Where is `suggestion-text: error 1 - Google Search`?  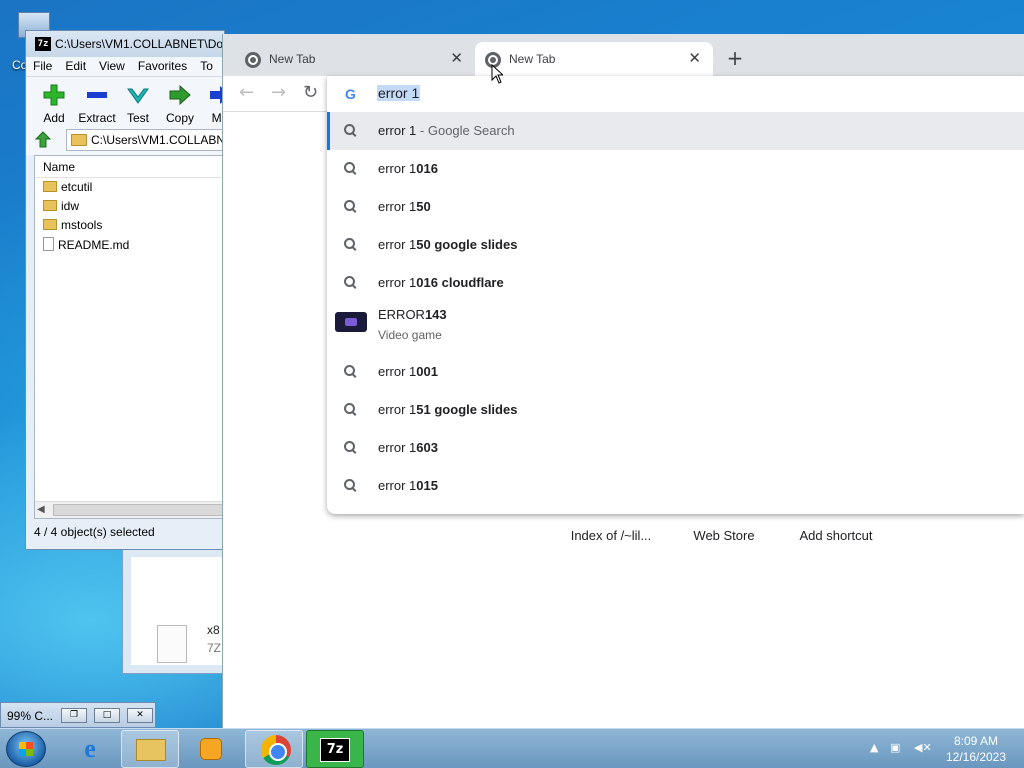
suggestion-text: error 1 - Google Search is located at coordinates (446, 130).